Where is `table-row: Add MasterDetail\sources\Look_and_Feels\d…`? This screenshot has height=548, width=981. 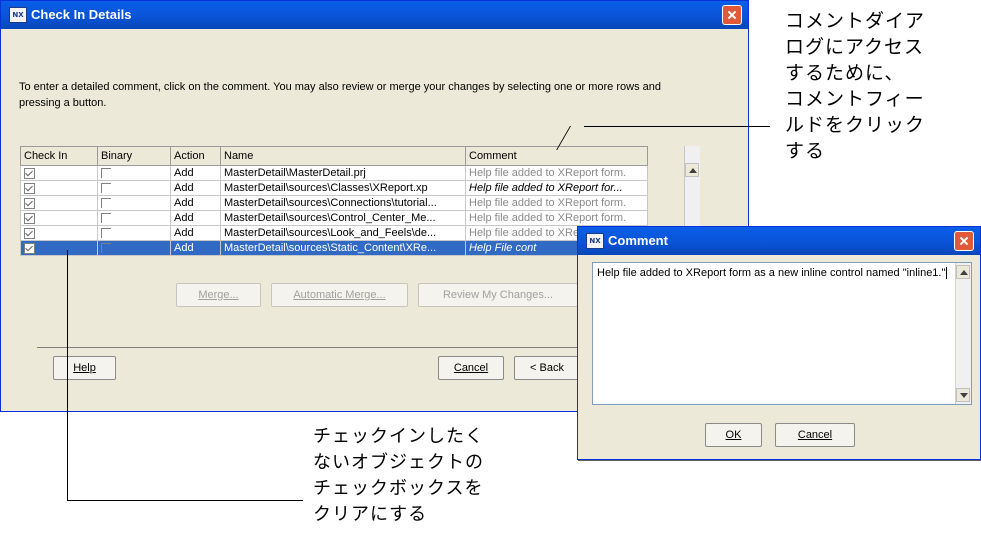
table-row: Add MasterDetail\sources\Look_and_Feels\d… is located at coordinates (334, 233).